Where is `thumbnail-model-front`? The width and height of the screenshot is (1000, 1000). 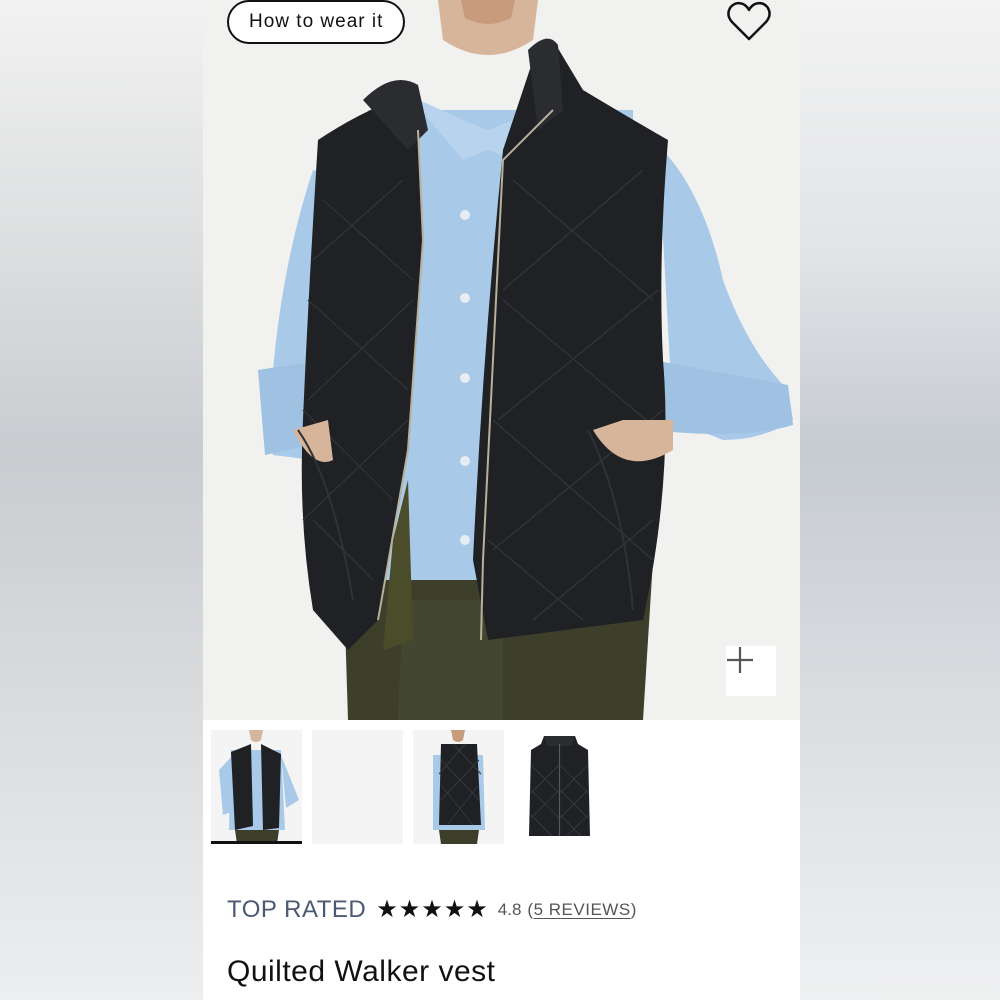 thumbnail-model-front is located at coordinates (256, 787).